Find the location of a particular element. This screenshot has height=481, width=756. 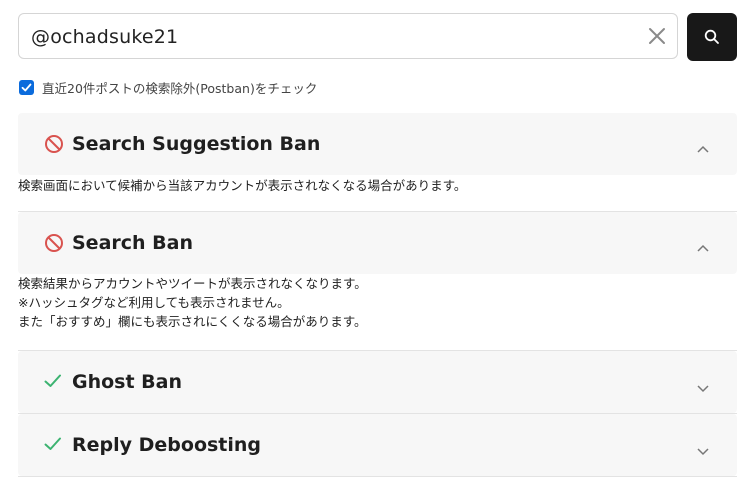

close-icon is located at coordinates (657, 36).